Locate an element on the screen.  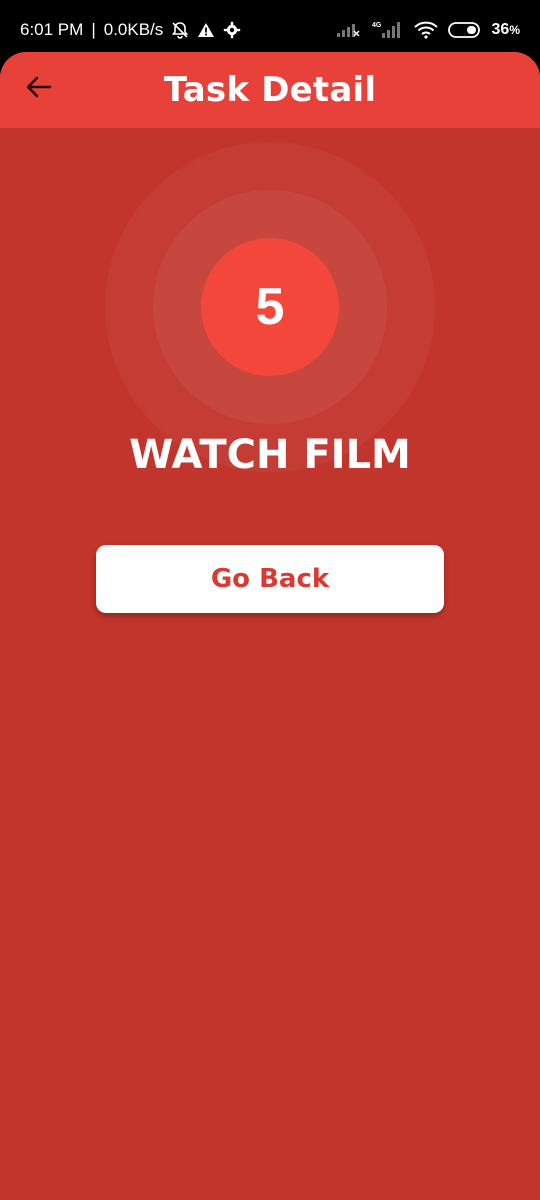
signal-icon is located at coordinates (348, 30).